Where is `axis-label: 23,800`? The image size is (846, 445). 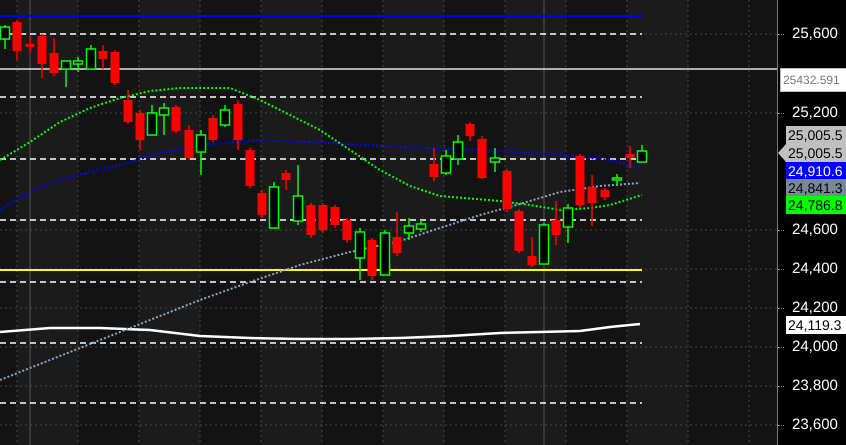 axis-label: 23,800 is located at coordinates (815, 386).